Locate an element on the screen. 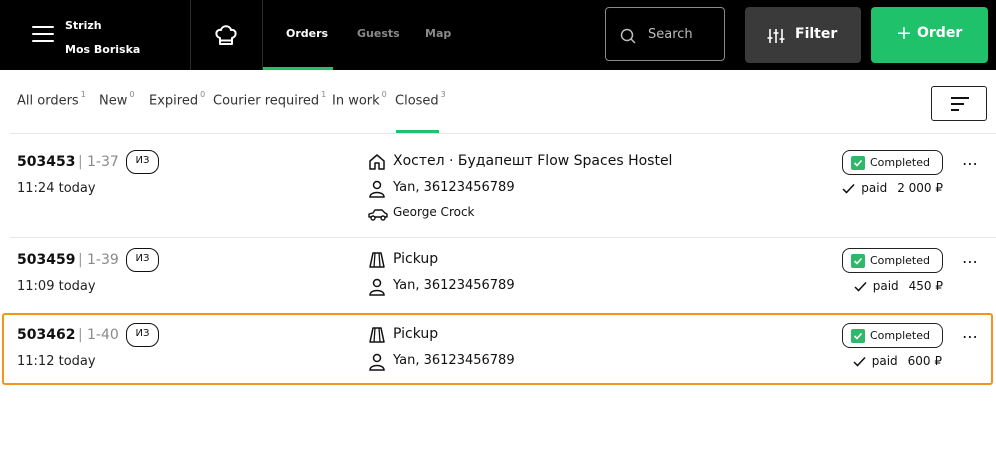  filter-button: Filter is located at coordinates (803, 35).